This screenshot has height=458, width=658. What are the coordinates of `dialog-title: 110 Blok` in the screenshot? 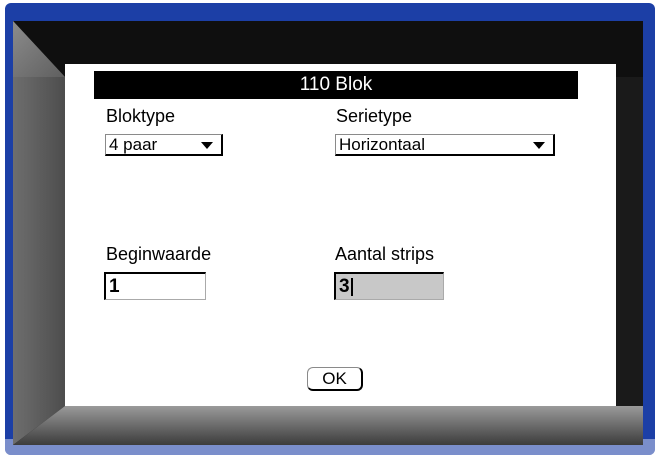 It's located at (336, 85).